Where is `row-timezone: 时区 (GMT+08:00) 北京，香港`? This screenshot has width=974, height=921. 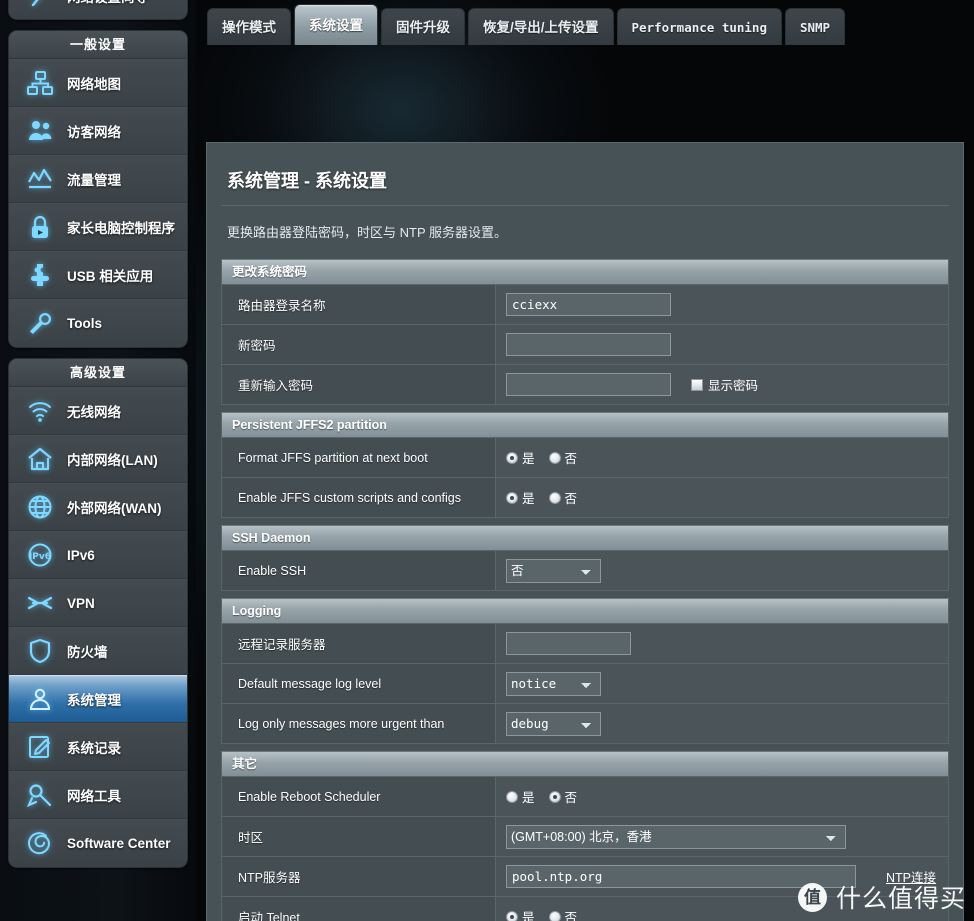 row-timezone: 时区 (GMT+08:00) 北京，香港 is located at coordinates (585, 836).